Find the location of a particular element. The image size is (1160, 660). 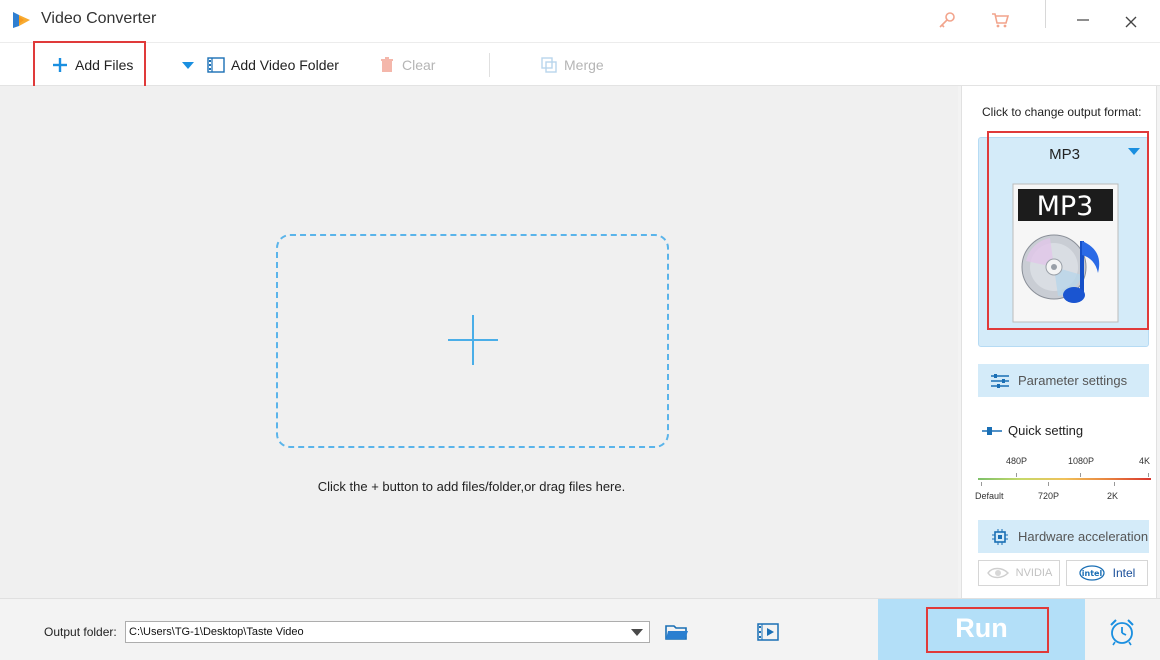

merge-icon is located at coordinates (549, 65).